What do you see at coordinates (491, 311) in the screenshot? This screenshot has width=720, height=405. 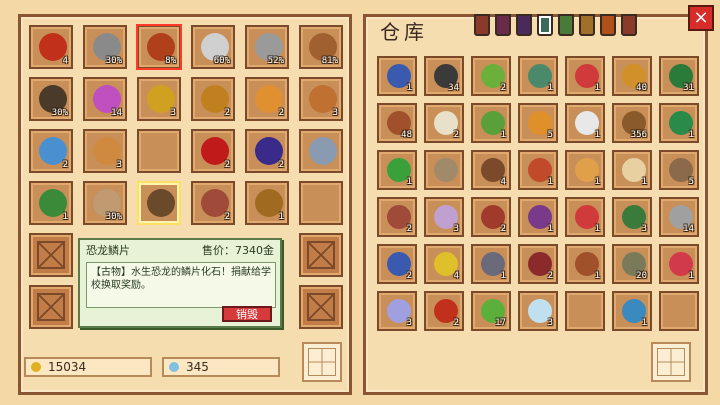 I see `warehouse-slot: 17` at bounding box center [491, 311].